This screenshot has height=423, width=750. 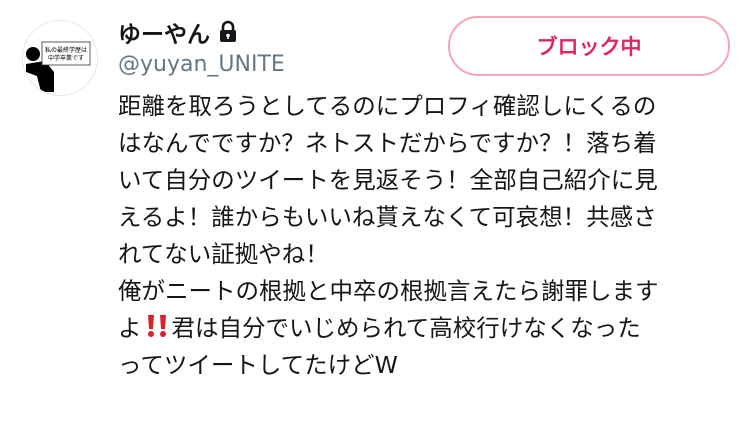 What do you see at coordinates (223, 254) in the screenshot?
I see `tweet-line: れてない証拠やね！` at bounding box center [223, 254].